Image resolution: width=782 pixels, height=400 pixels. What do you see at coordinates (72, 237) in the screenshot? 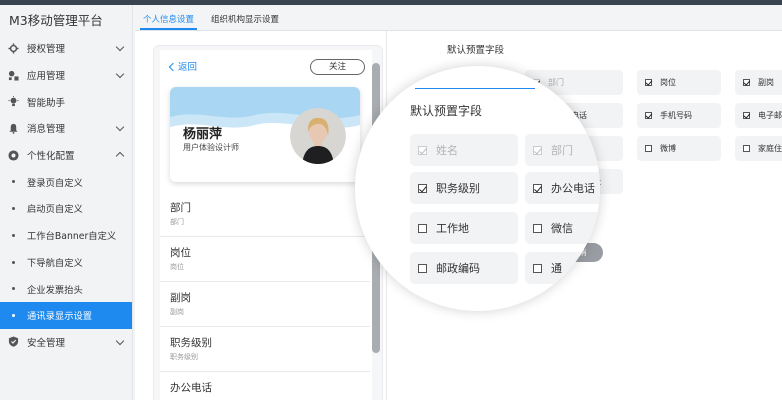
I see `sidebar-subitem-label: 工作台Banner自定义` at bounding box center [72, 237].